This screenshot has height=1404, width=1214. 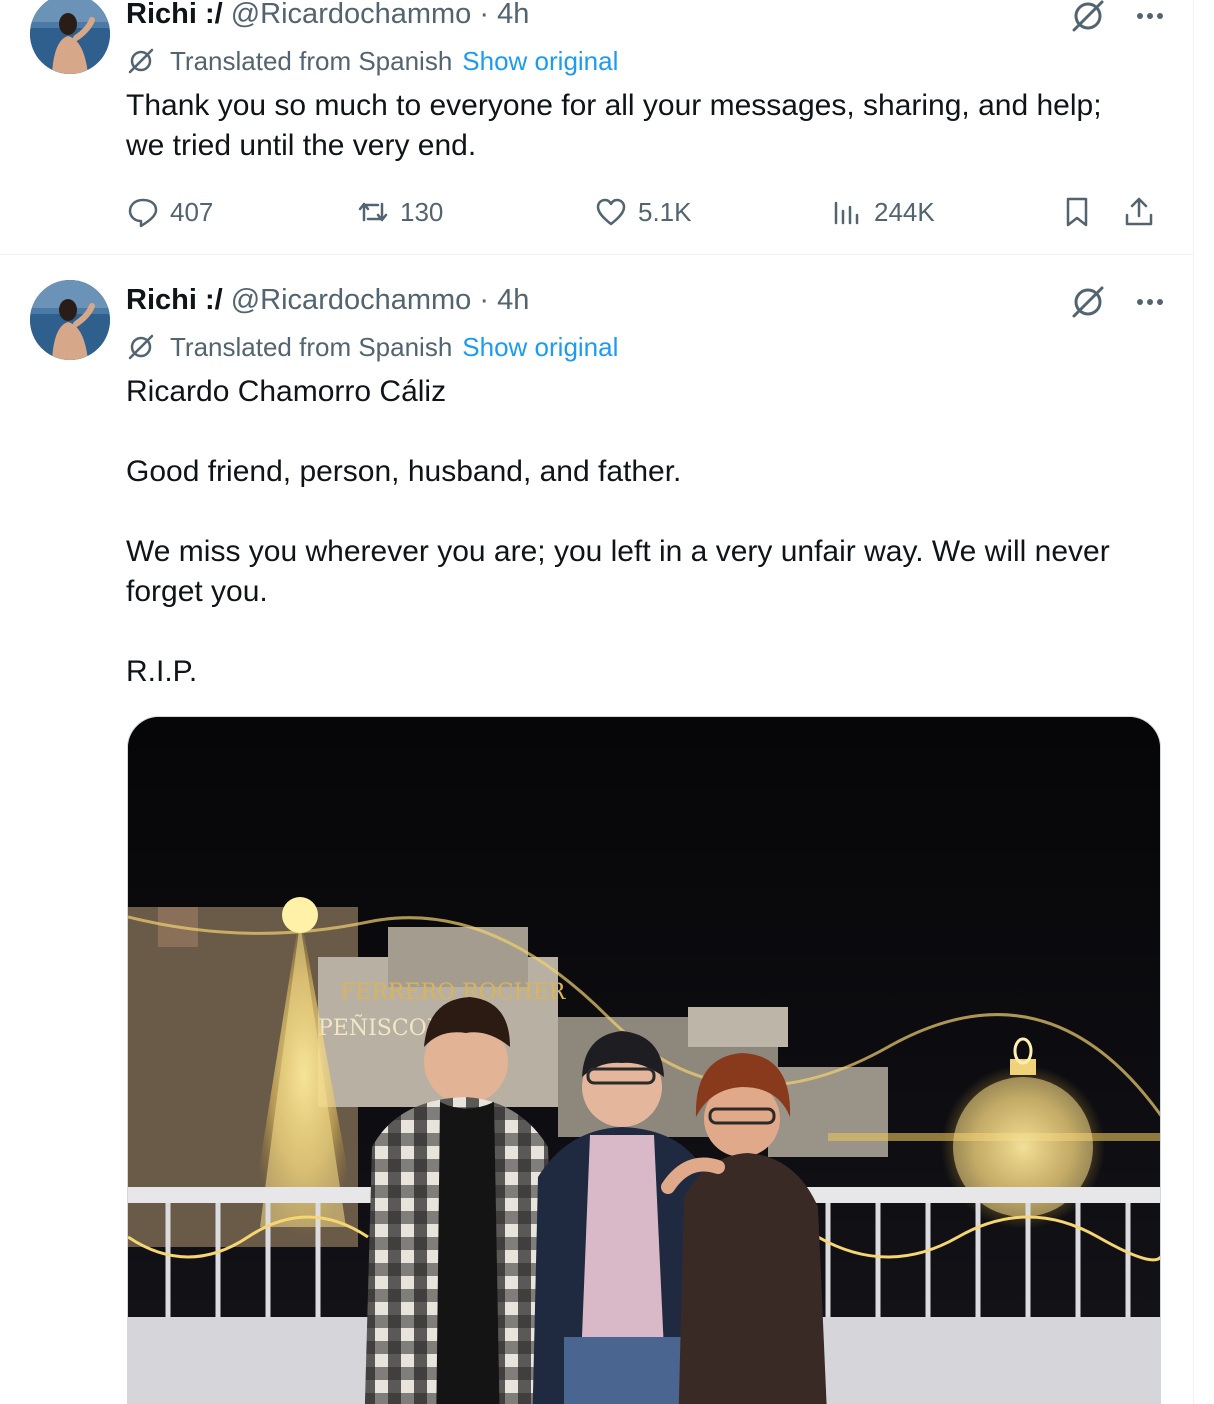 What do you see at coordinates (422, 211) in the screenshot?
I see `repost-count: 130` at bounding box center [422, 211].